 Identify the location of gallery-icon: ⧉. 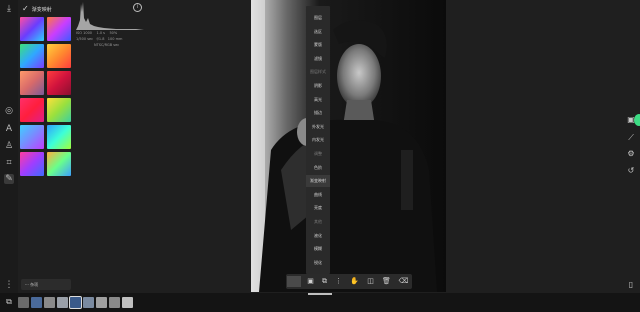
(9, 302).